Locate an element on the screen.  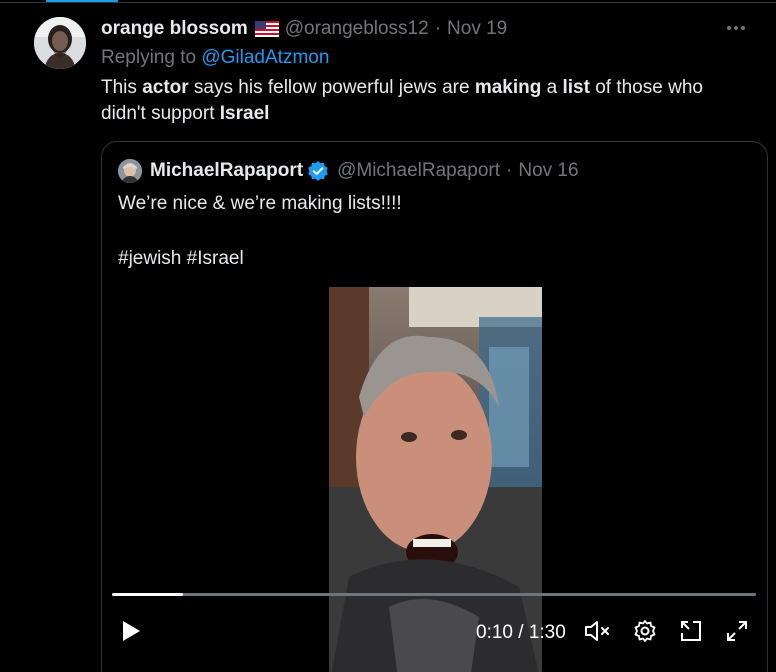
video-progress-fill is located at coordinates (148, 594).